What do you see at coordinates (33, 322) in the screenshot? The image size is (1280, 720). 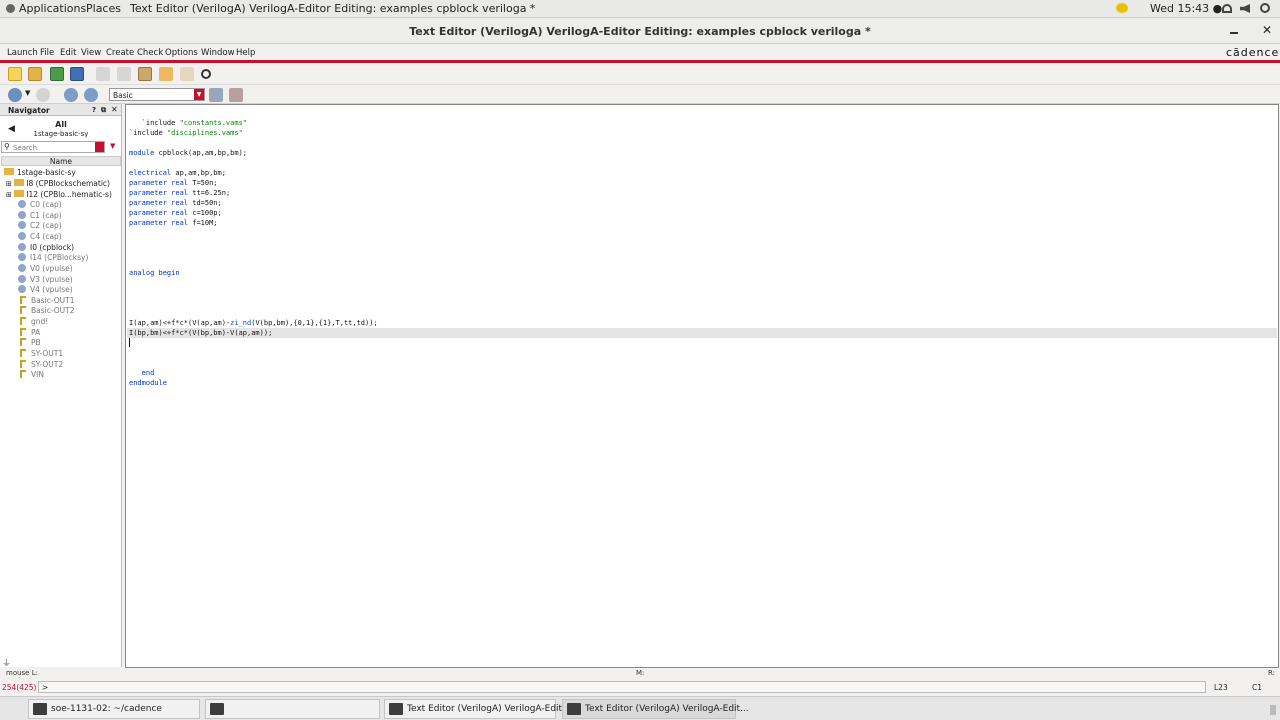 I see `tree-item: gnd!` at bounding box center [33, 322].